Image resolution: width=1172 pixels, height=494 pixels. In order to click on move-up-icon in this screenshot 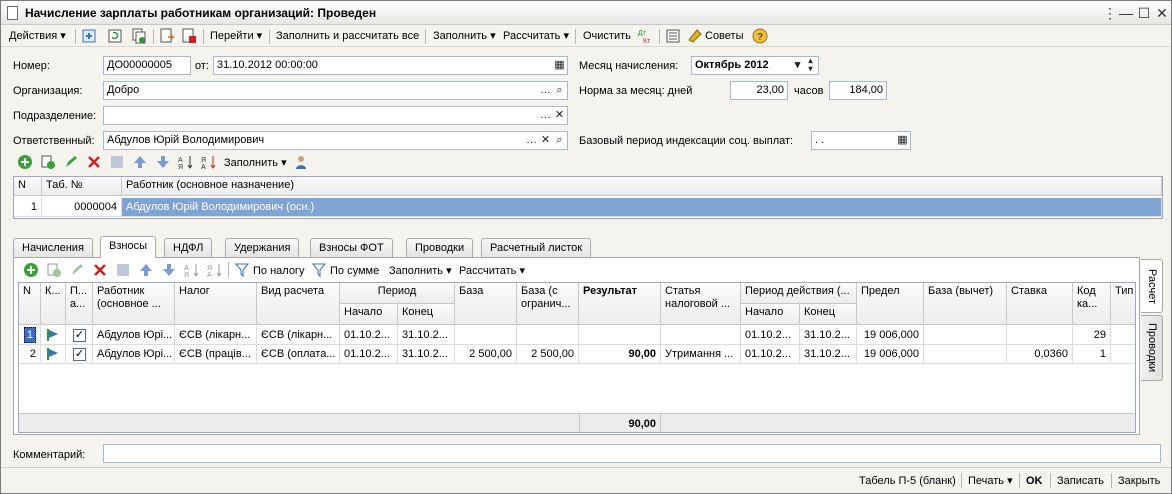, I will do `click(146, 270)`.